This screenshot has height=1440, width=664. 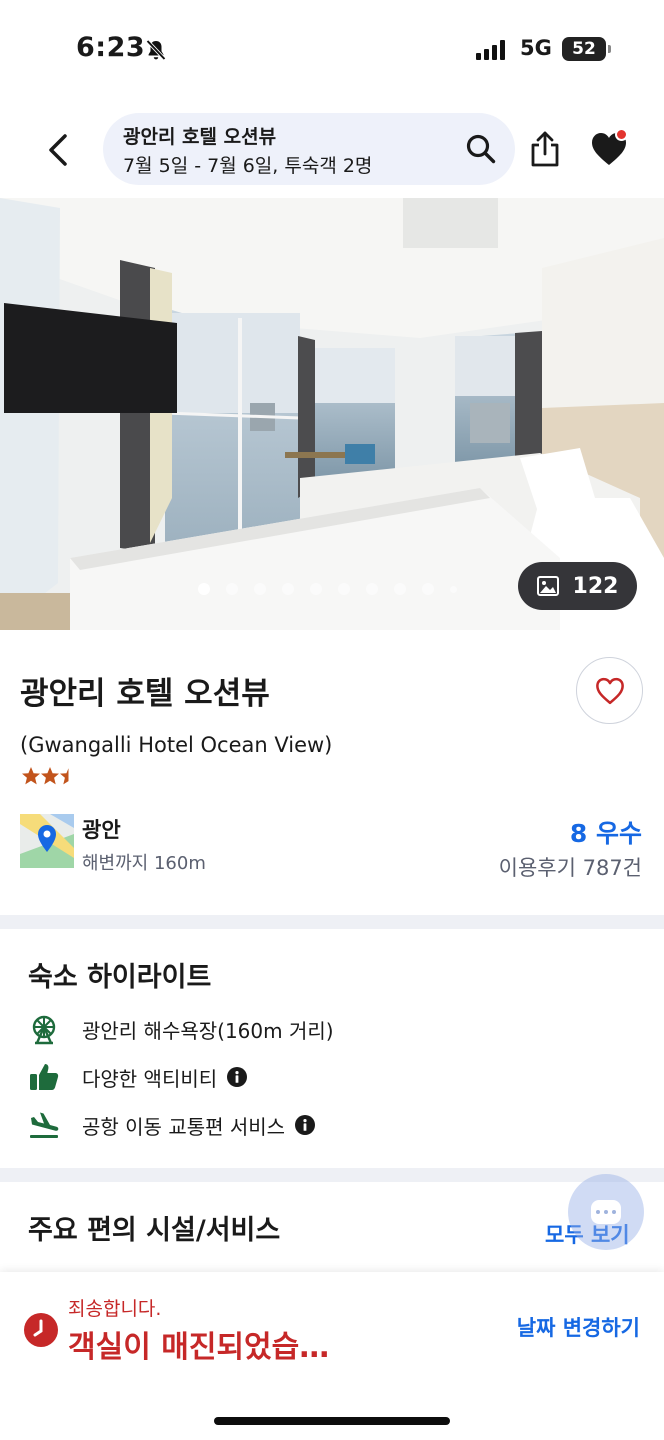 I want to click on highlight-item: 다양한 액티비티, so click(x=138, y=1077).